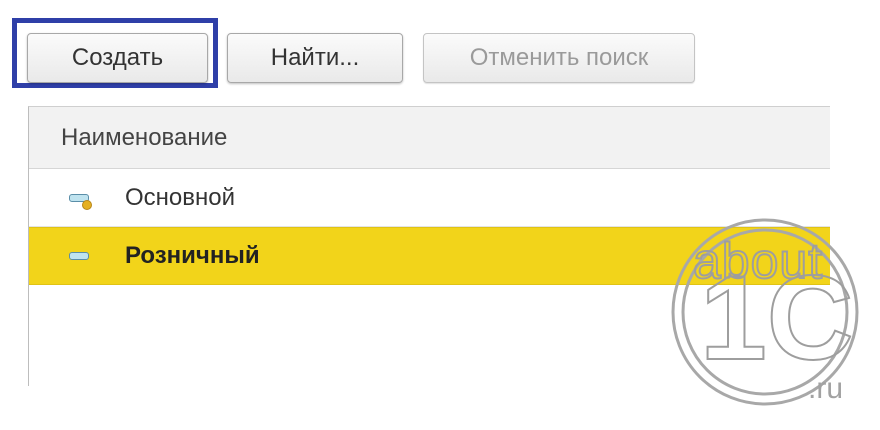  Describe the element at coordinates (429, 138) in the screenshot. I see `column-header-name: Наименование` at that location.